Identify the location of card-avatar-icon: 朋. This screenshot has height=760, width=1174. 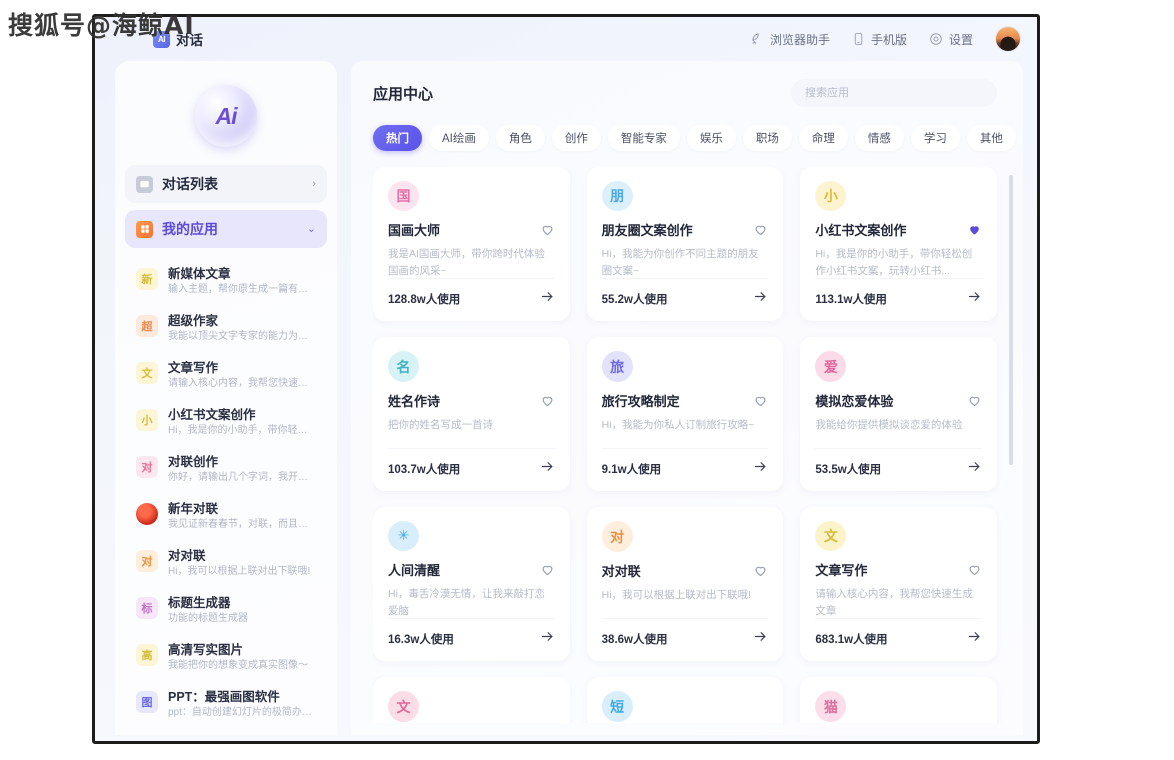
(617, 196).